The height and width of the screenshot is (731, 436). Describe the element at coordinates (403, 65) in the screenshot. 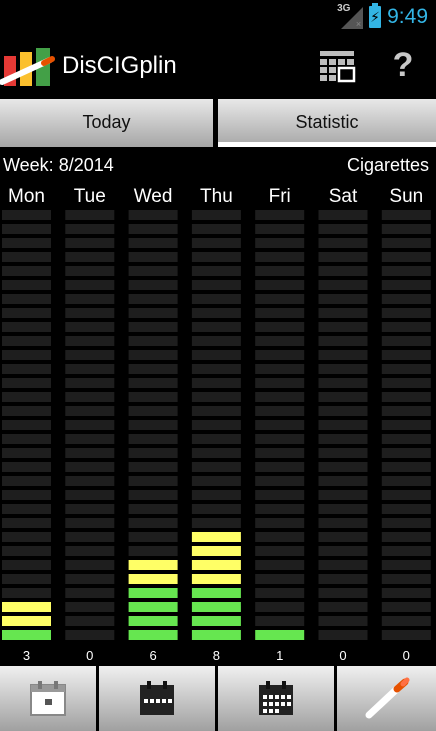

I see `help-icon: ?` at that location.